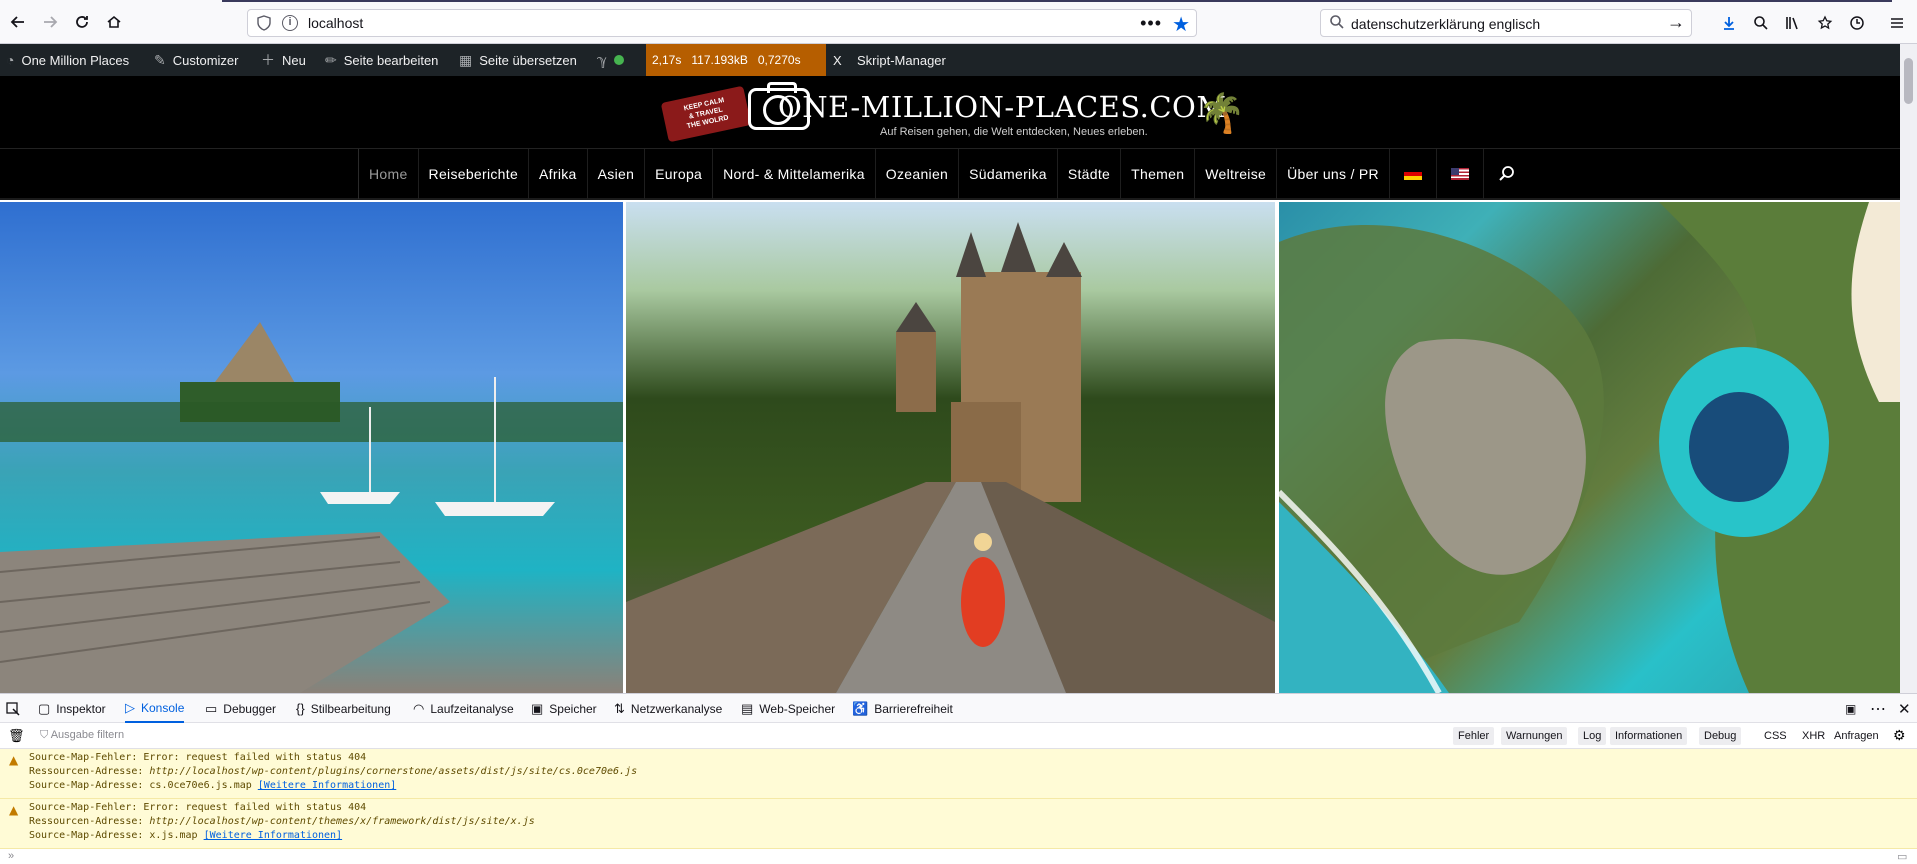  I want to click on history-clock-icon, so click(1857, 23).